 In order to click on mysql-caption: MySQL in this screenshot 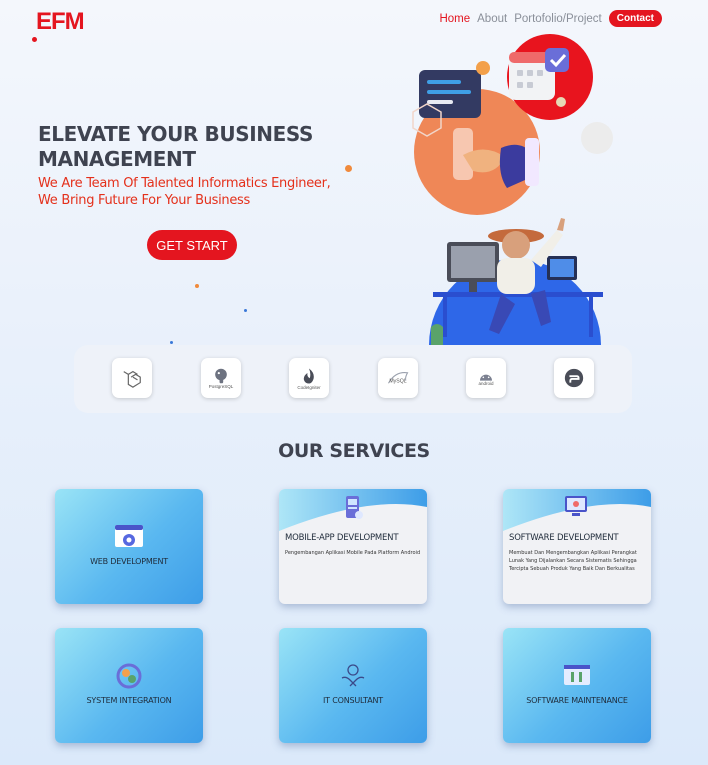, I will do `click(397, 381)`.